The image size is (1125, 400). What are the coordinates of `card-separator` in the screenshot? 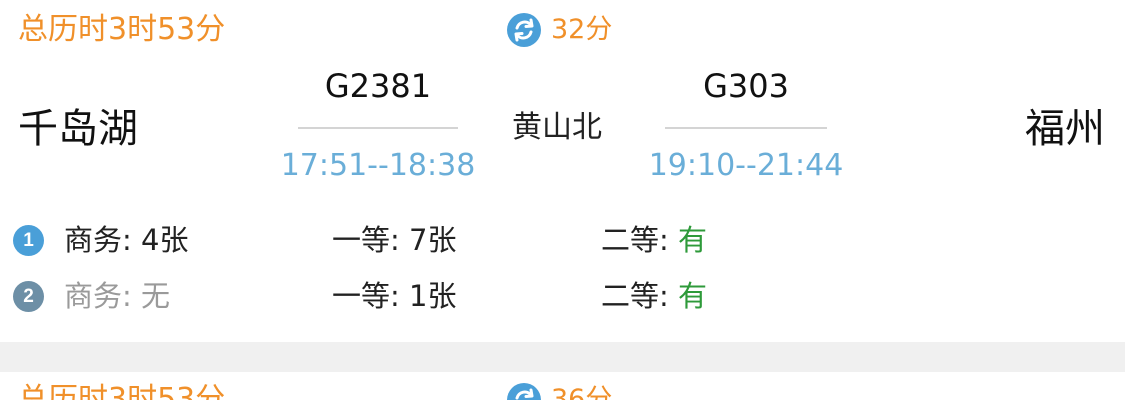 It's located at (562, 357).